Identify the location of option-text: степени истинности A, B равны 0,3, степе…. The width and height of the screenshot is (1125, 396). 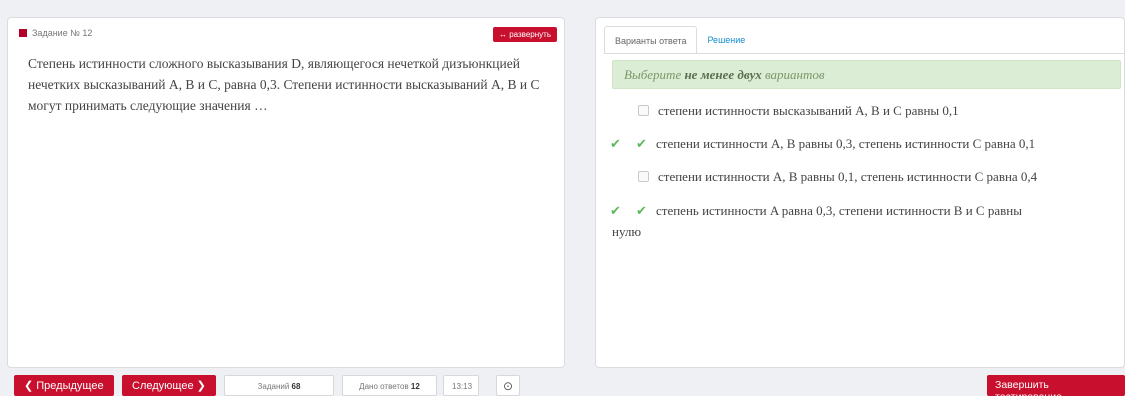
(846, 143).